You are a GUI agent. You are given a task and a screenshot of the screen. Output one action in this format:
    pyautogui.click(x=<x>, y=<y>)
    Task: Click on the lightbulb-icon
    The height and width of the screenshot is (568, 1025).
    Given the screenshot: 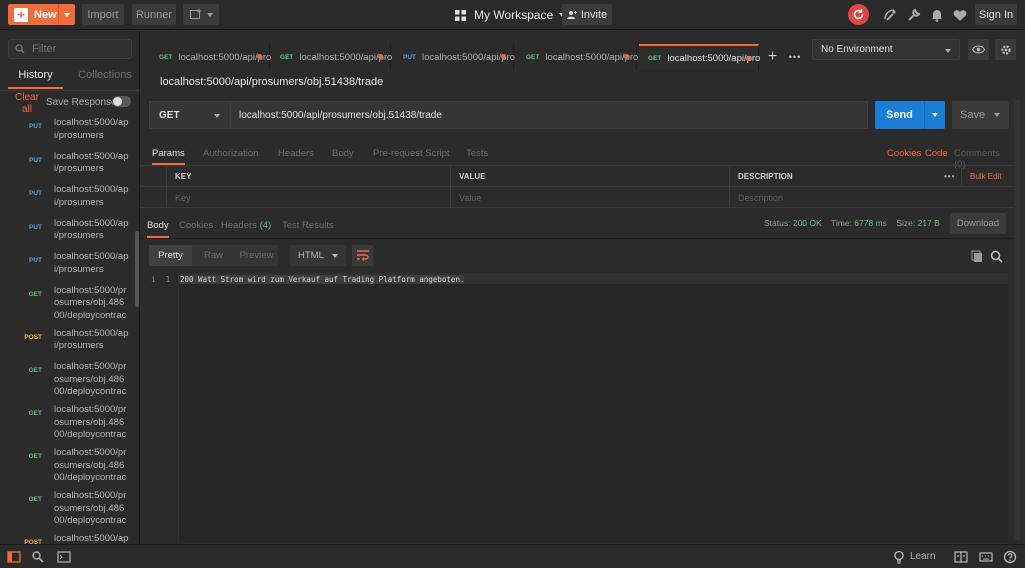 What is the action you would take?
    pyautogui.click(x=899, y=557)
    